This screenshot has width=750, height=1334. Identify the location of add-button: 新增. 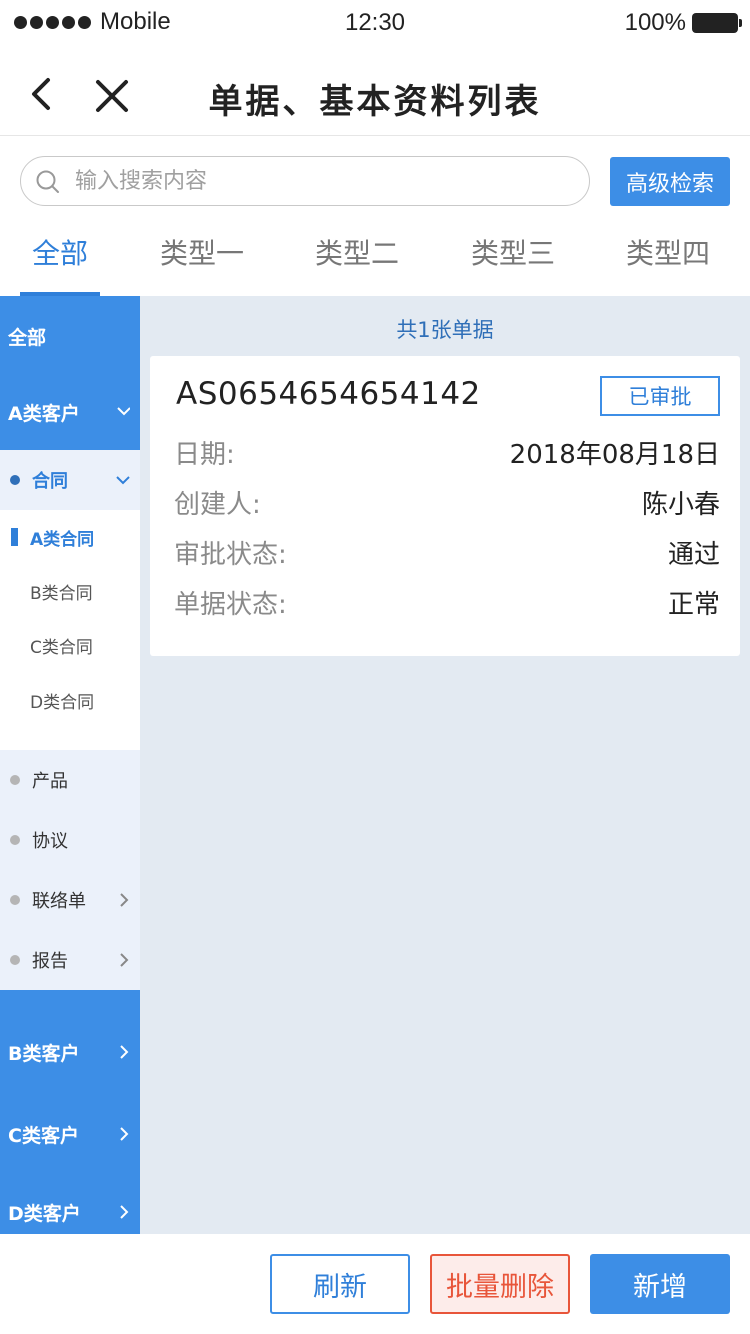
(660, 1284).